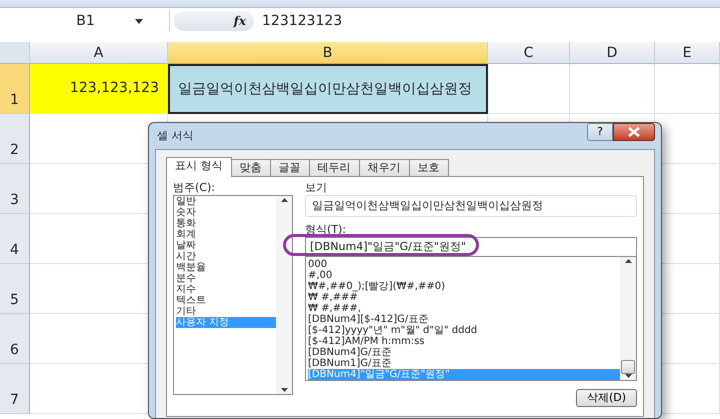 This screenshot has height=419, width=720. What do you see at coordinates (612, 53) in the screenshot?
I see `column-header: D` at bounding box center [612, 53].